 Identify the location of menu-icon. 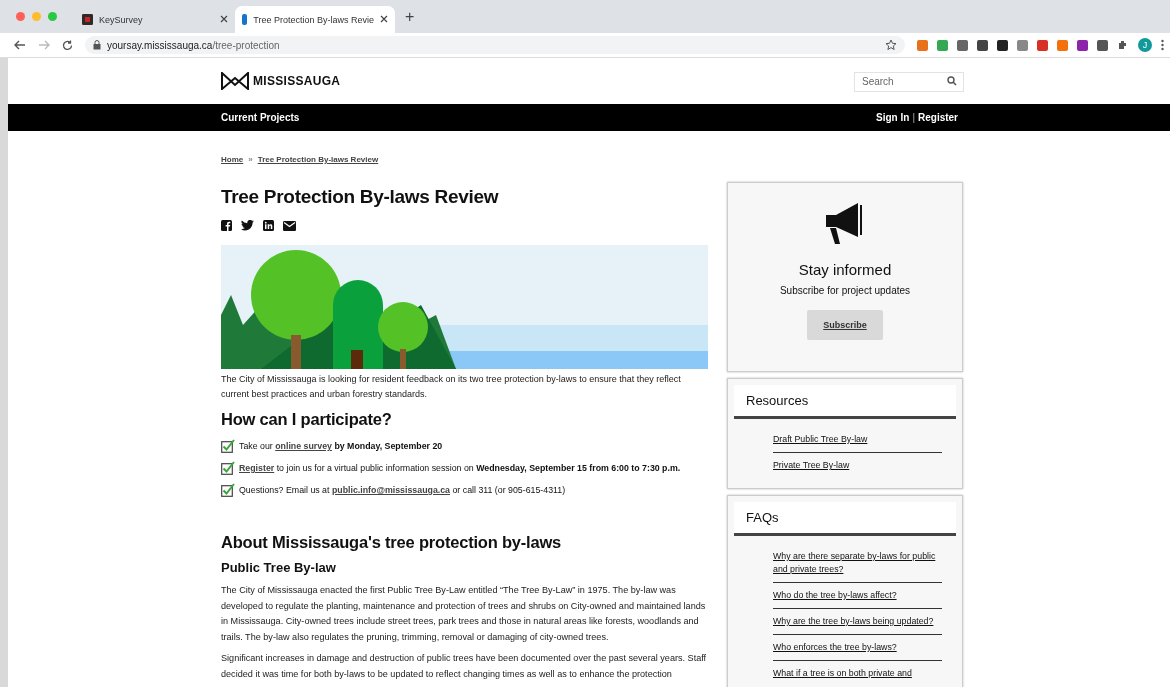
(1162, 45).